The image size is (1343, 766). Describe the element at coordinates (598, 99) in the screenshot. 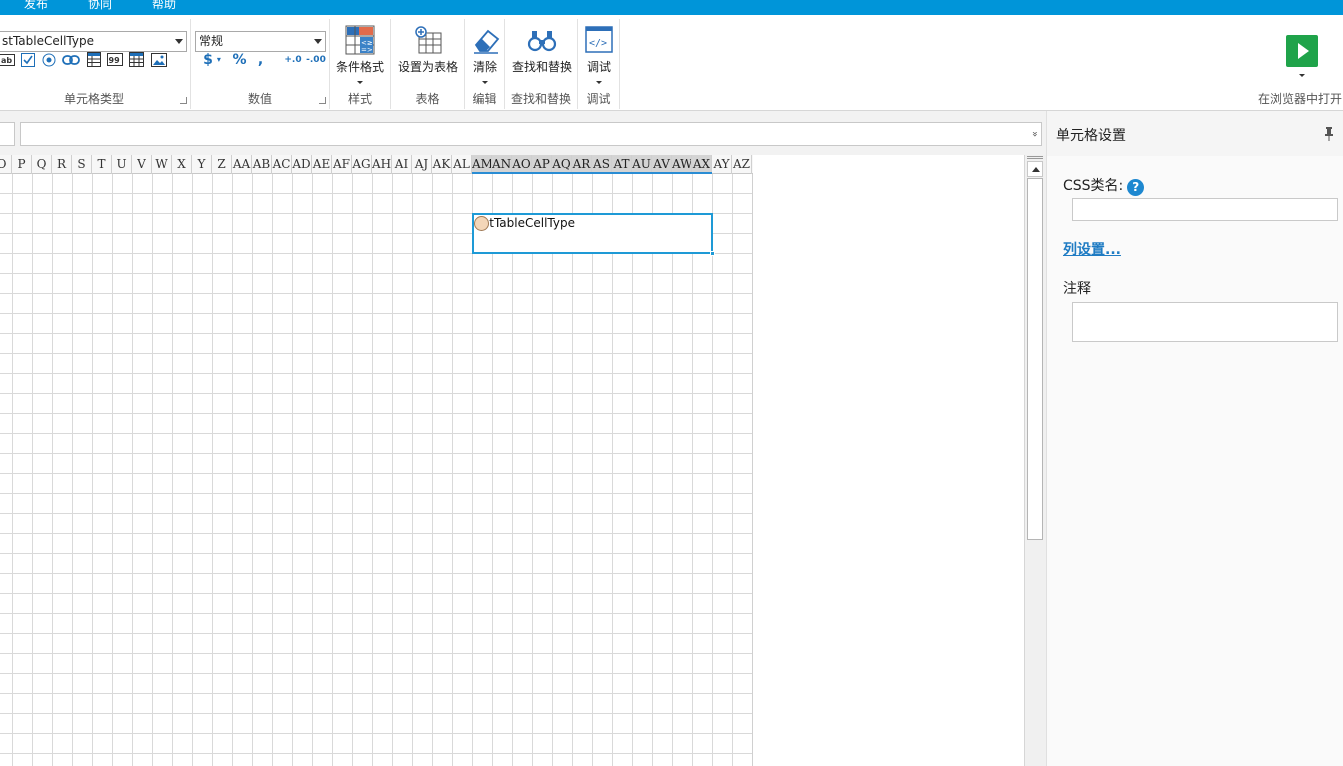

I see `debug-group-label: 调试` at that location.